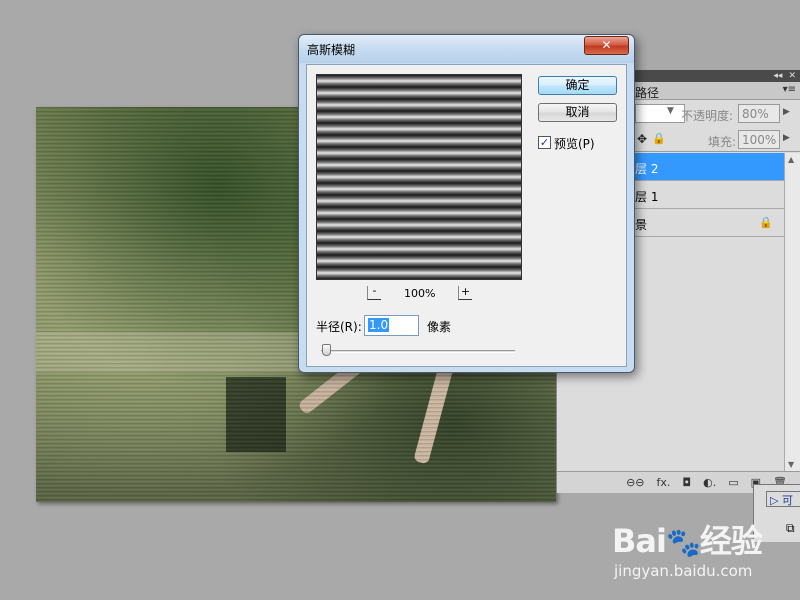 The width and height of the screenshot is (800, 600). I want to click on radius-value: 1.0, so click(379, 325).